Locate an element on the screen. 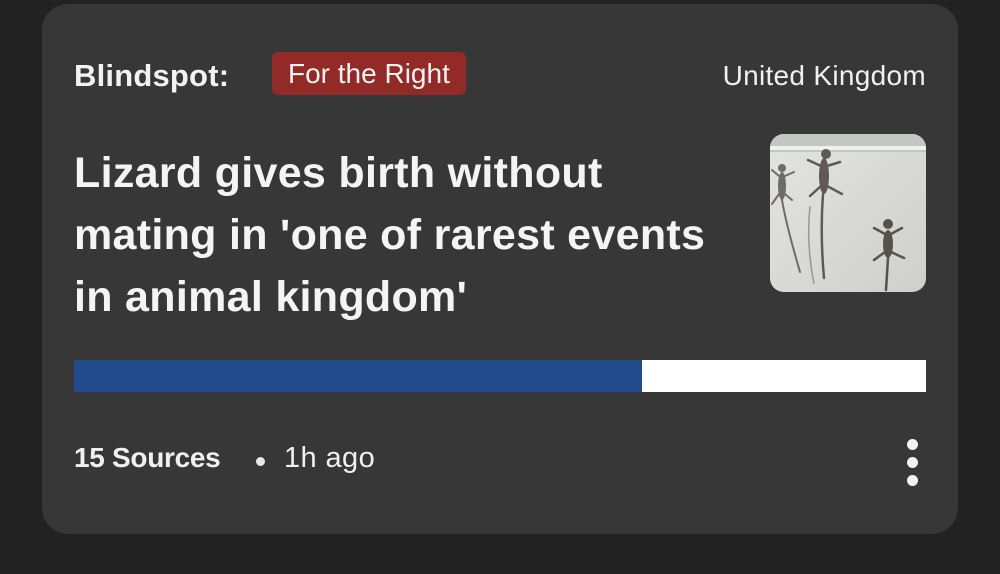 This screenshot has width=1000, height=574. region-label: United Kingdom is located at coordinates (824, 75).